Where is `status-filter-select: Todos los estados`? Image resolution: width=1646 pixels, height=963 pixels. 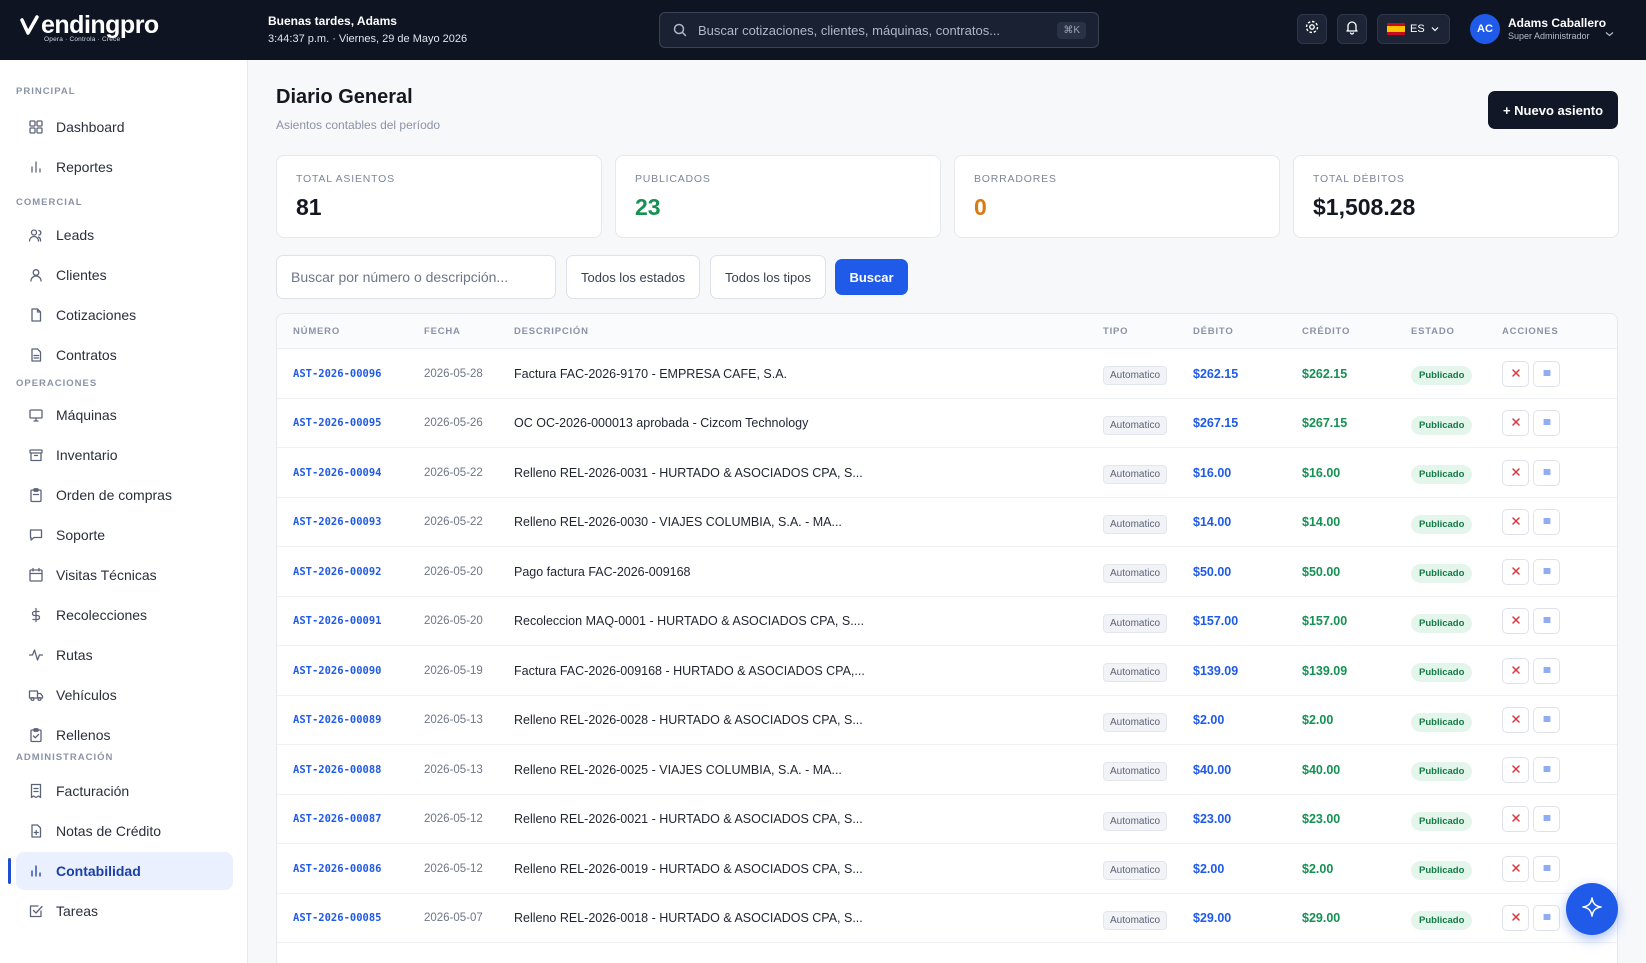
status-filter-select: Todos los estados is located at coordinates (633, 277).